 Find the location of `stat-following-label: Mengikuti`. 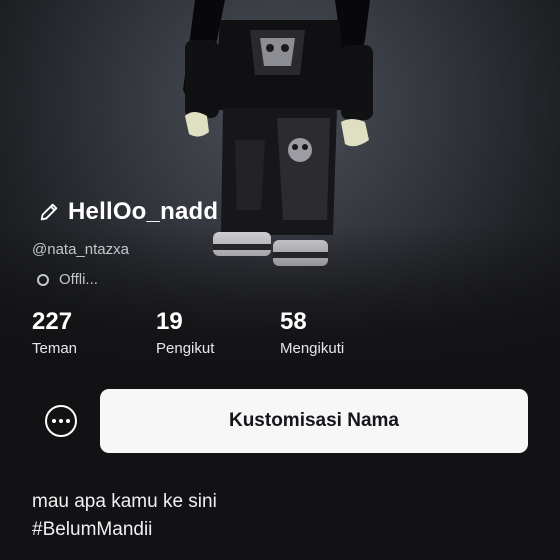

stat-following-label: Mengikuti is located at coordinates (312, 348).